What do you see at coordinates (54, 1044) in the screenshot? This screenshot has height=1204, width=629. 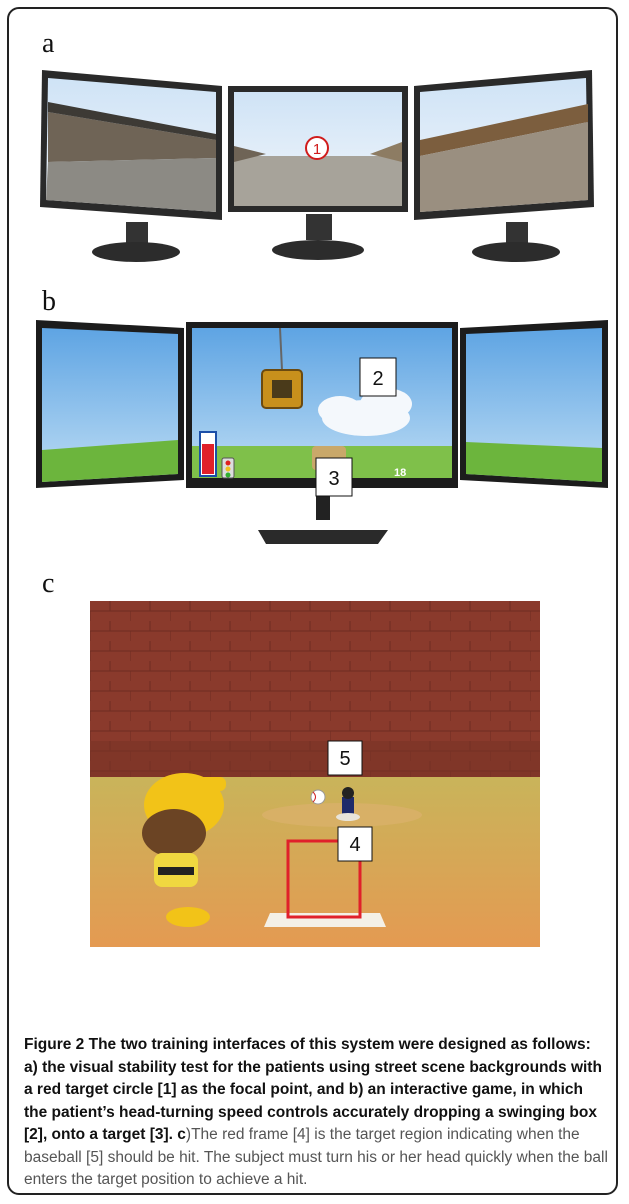 I see `figure-label: Figure 2` at bounding box center [54, 1044].